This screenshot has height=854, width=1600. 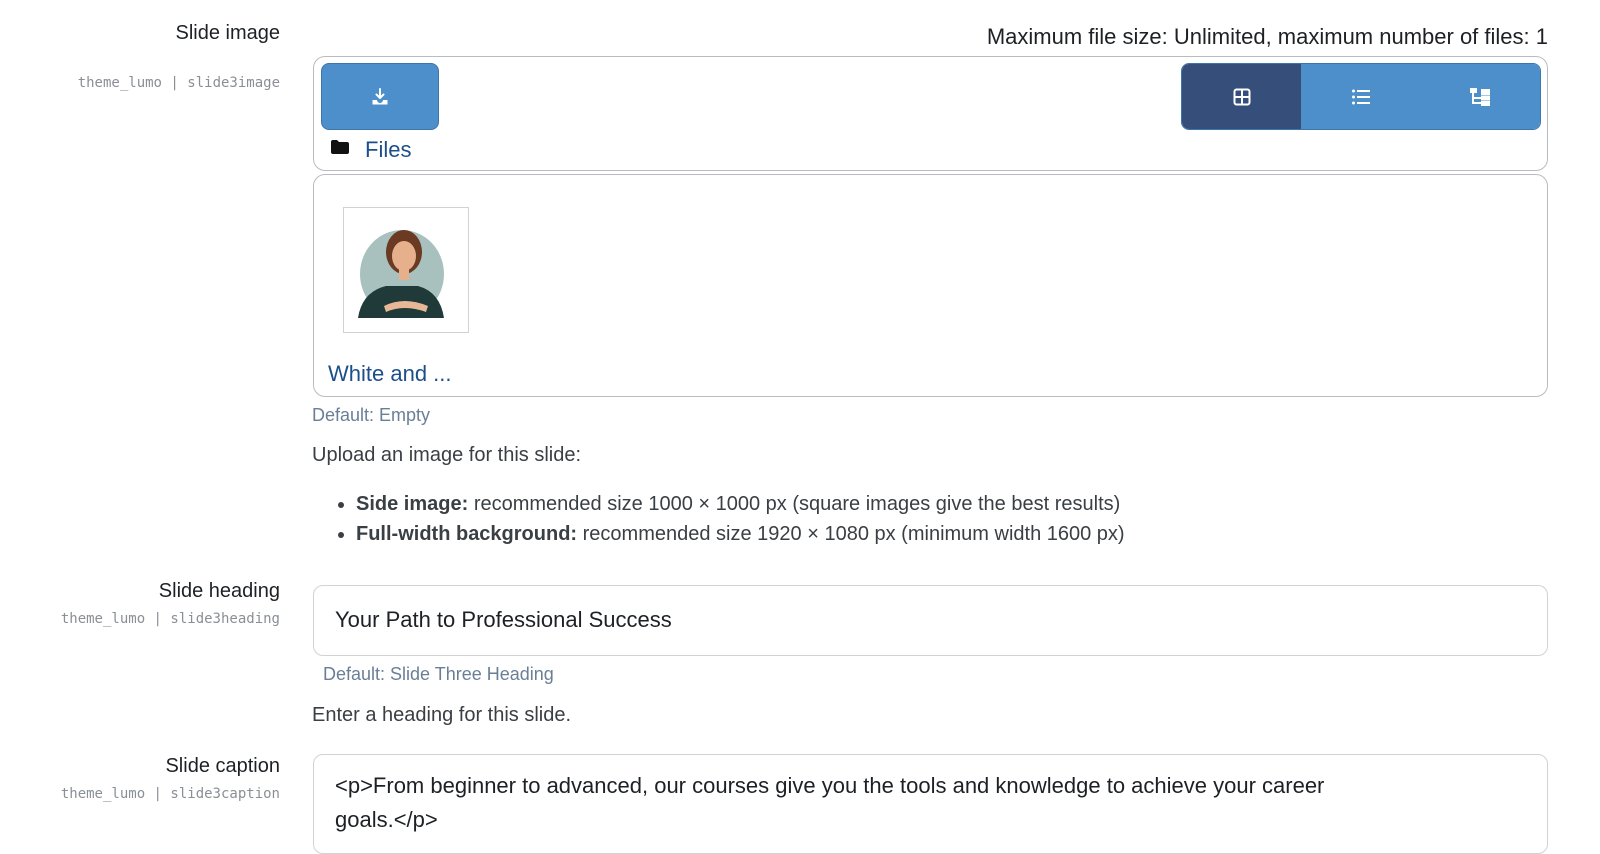 What do you see at coordinates (930, 113) in the screenshot?
I see `filepicker-toolbar: Files` at bounding box center [930, 113].